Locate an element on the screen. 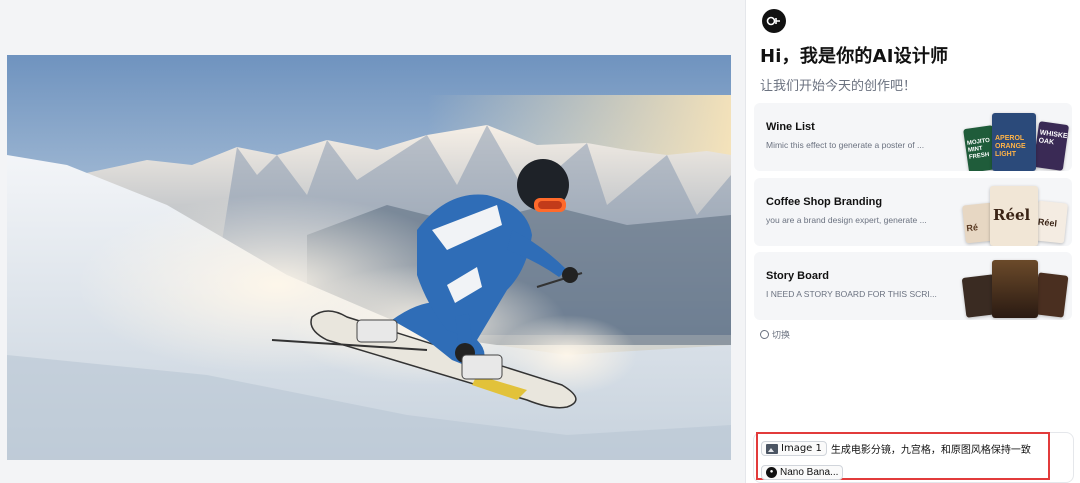 This screenshot has width=1080, height=483. image-icon is located at coordinates (772, 448).